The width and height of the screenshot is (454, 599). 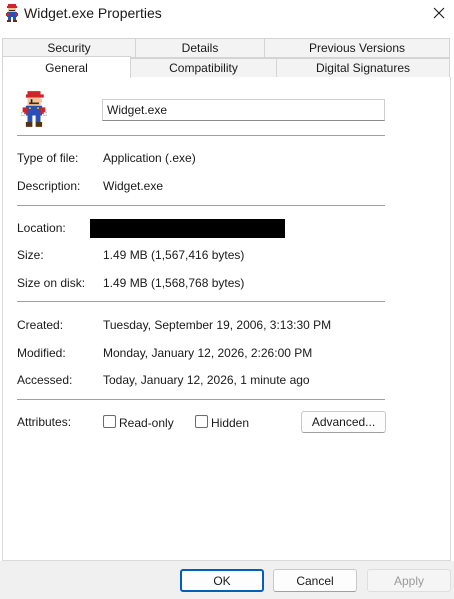 What do you see at coordinates (174, 283) in the screenshot?
I see `size-on-disk-value: 1.49 MB (1,568,768 bytes)` at bounding box center [174, 283].